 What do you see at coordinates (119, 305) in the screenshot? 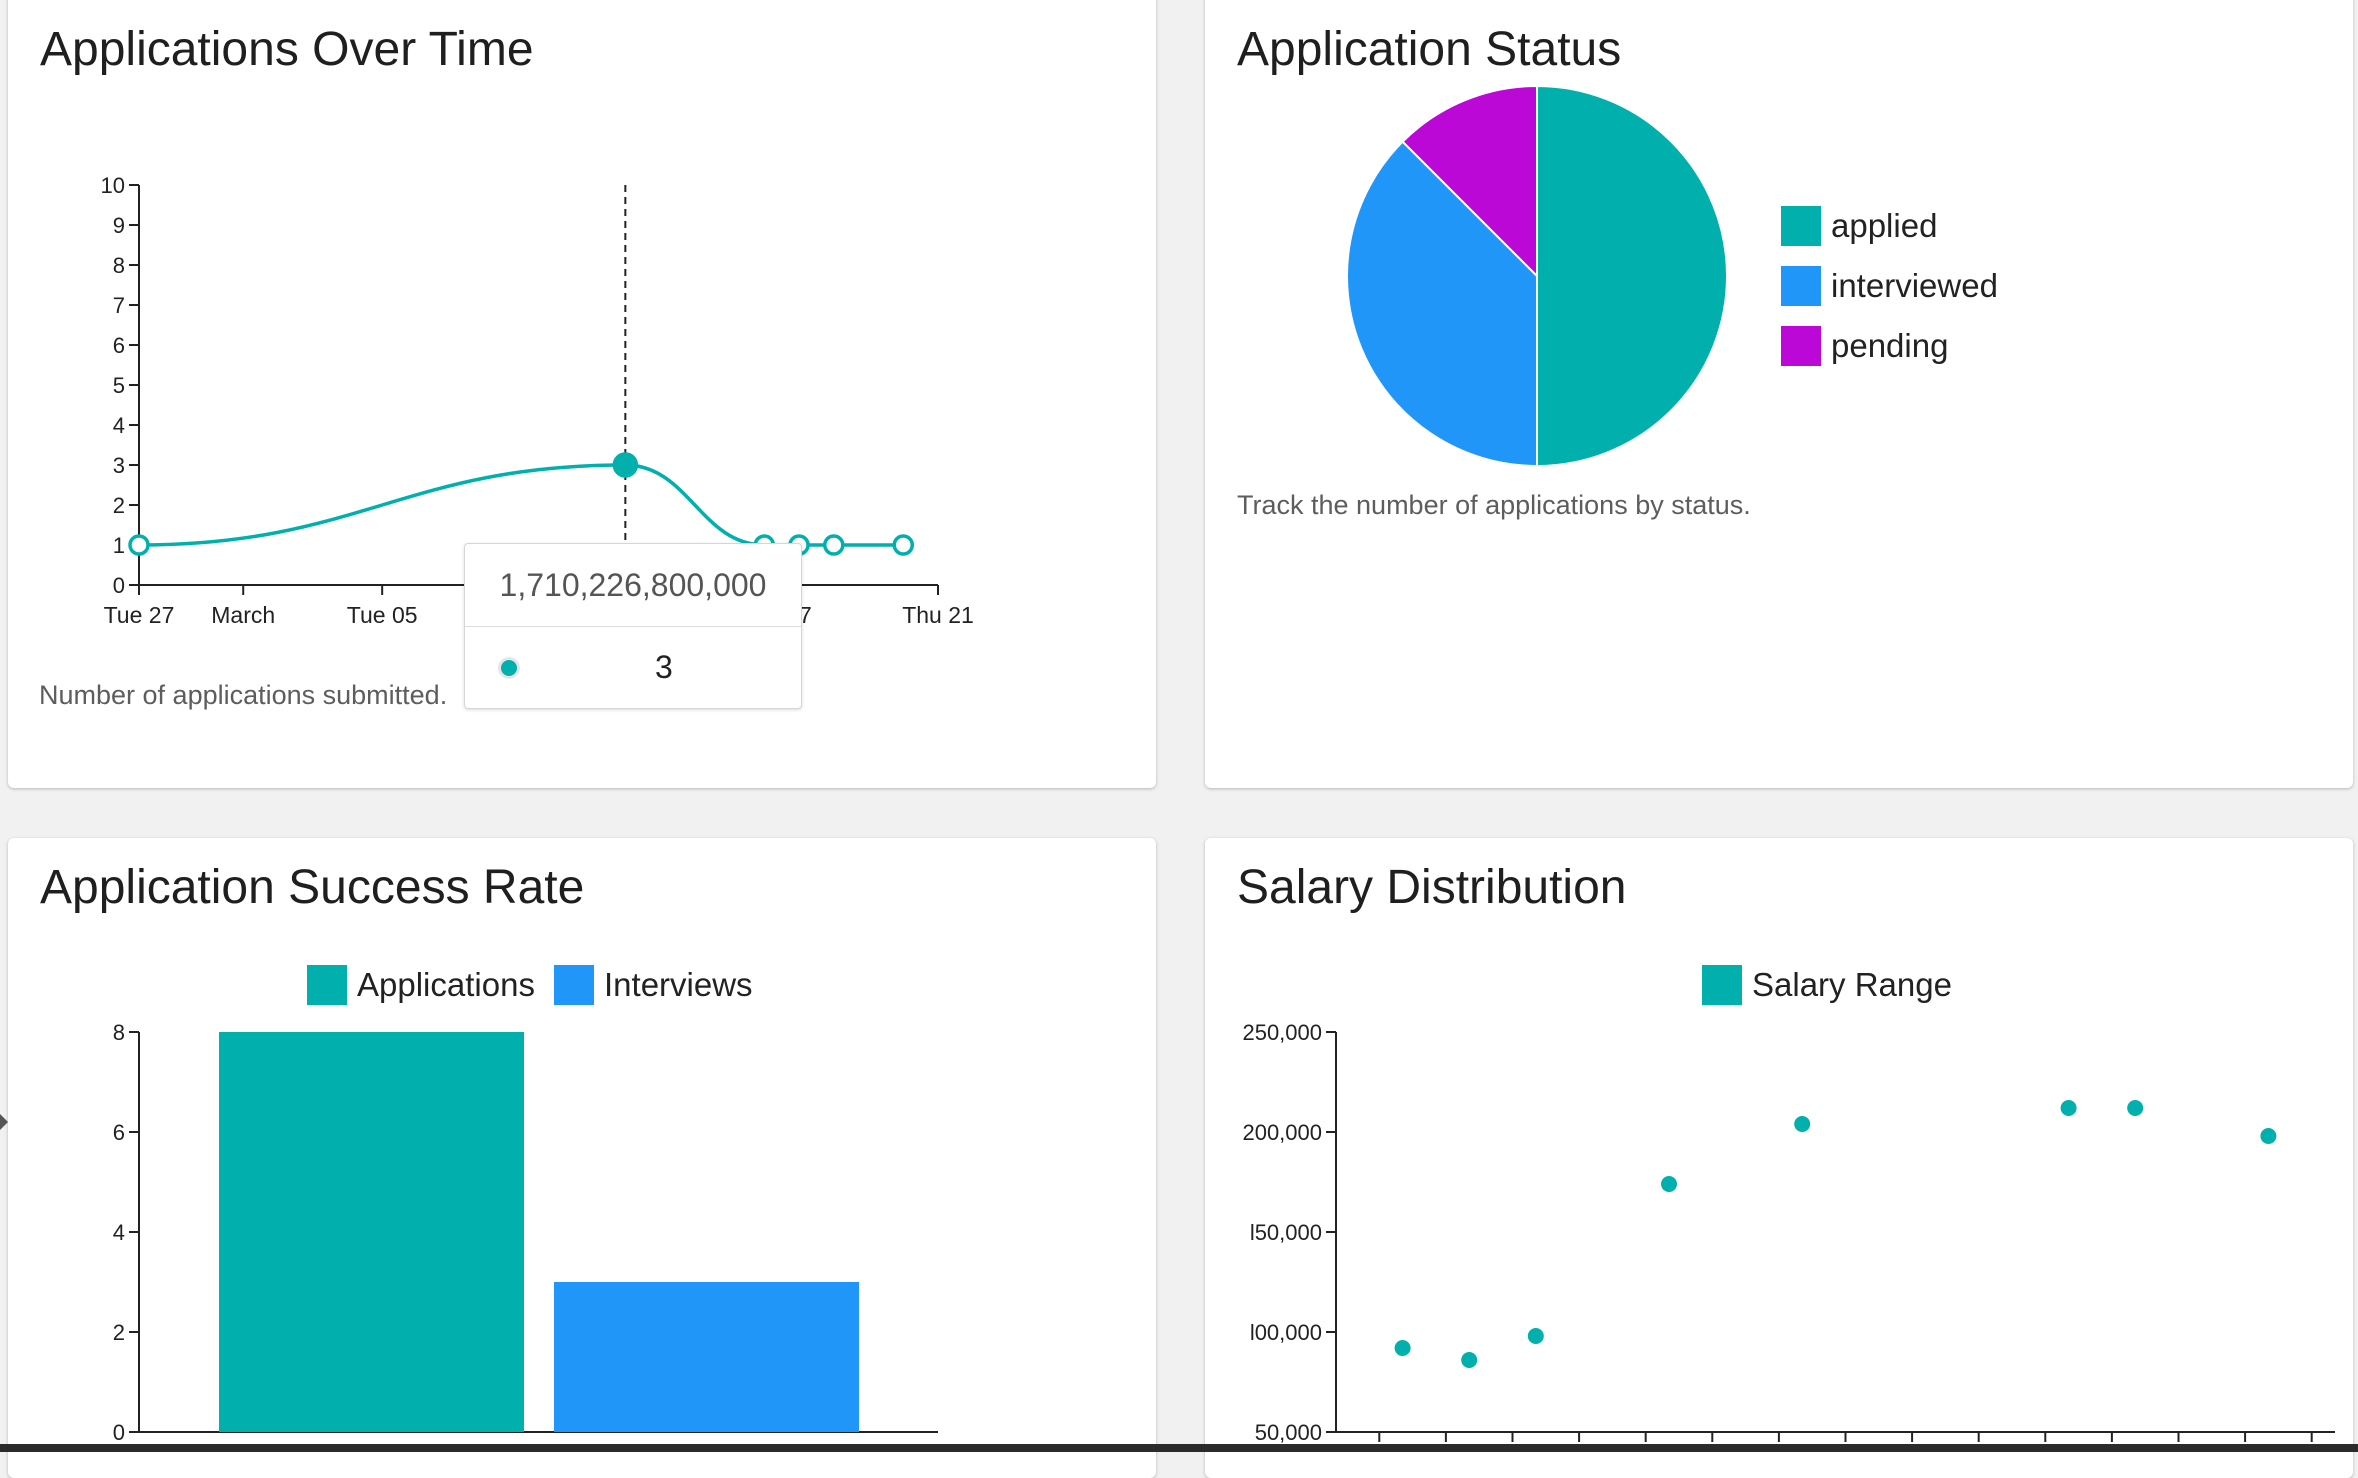
I see `y-tick-label: 7` at bounding box center [119, 305].